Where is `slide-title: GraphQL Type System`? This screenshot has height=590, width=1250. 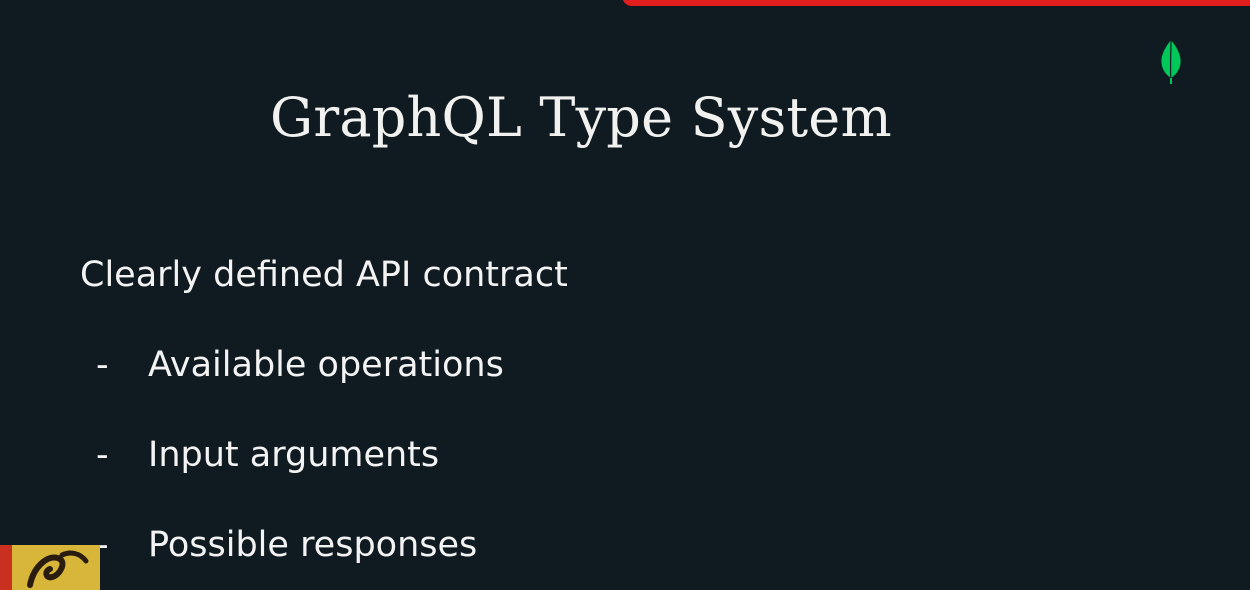 slide-title: GraphQL Type System is located at coordinates (581, 117).